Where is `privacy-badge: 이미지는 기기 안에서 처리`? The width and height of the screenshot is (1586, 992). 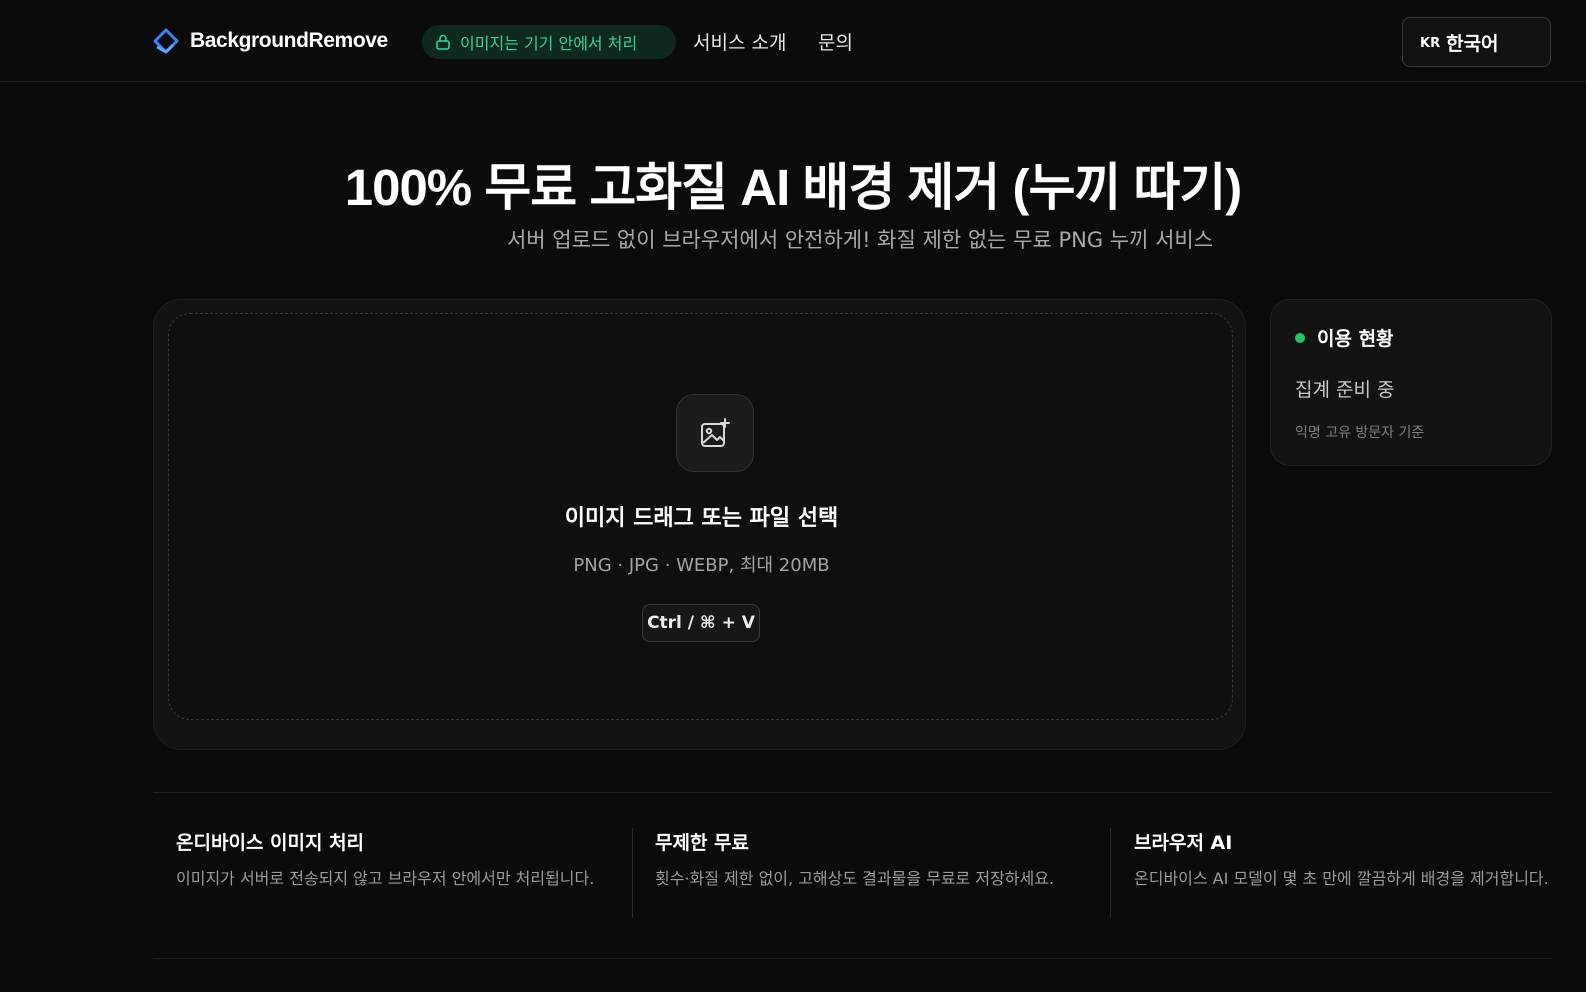
privacy-badge: 이미지는 기기 안에서 처리 is located at coordinates (549, 42).